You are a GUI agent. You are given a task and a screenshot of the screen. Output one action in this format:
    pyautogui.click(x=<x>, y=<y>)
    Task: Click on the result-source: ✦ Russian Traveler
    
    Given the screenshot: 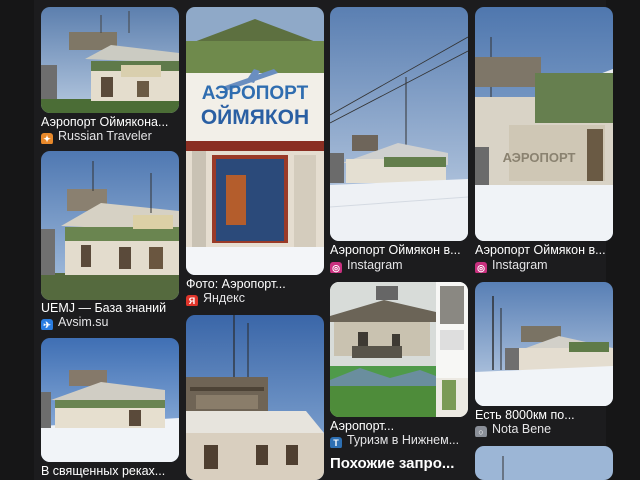 What is the action you would take?
    pyautogui.click(x=110, y=136)
    